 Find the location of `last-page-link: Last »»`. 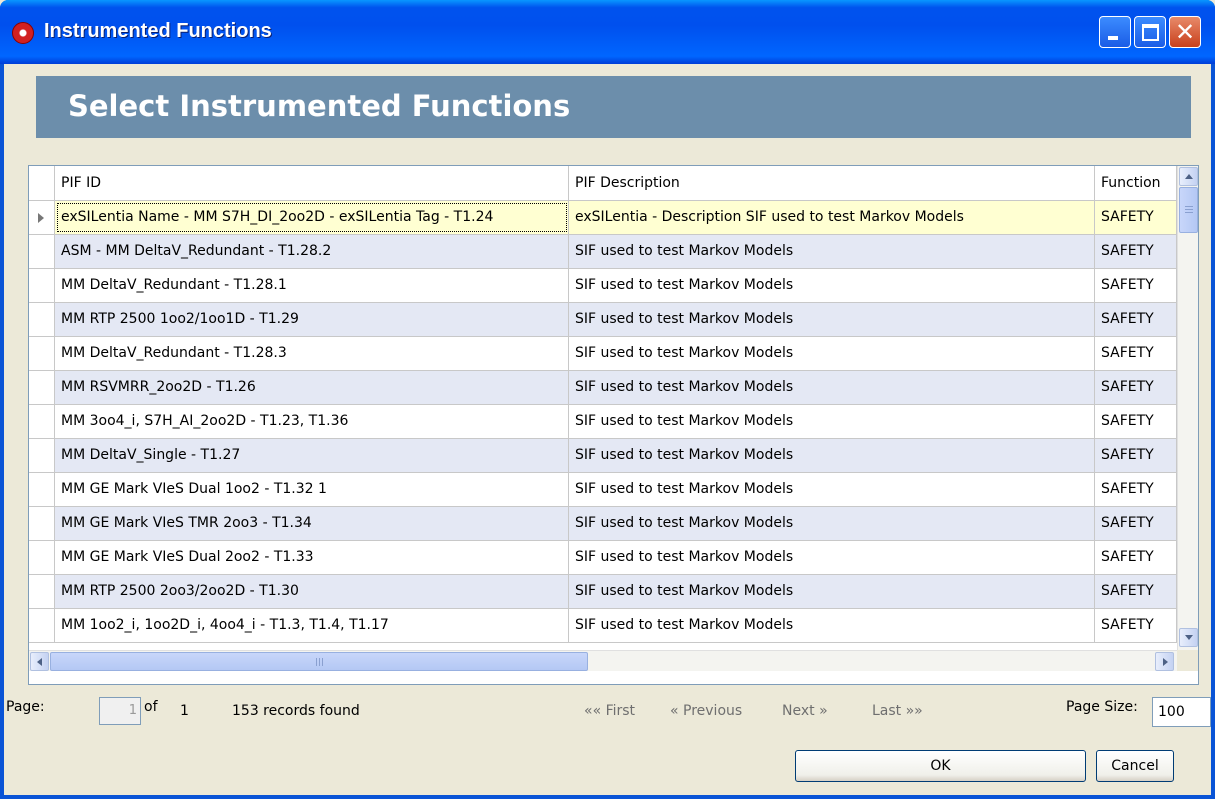

last-page-link: Last »» is located at coordinates (897, 711).